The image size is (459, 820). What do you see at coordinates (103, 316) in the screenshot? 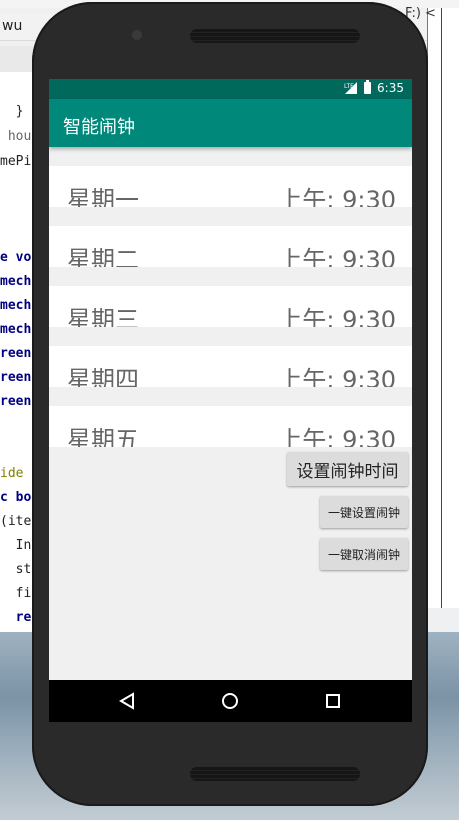
I see `alarm-day-label: 星期三` at bounding box center [103, 316].